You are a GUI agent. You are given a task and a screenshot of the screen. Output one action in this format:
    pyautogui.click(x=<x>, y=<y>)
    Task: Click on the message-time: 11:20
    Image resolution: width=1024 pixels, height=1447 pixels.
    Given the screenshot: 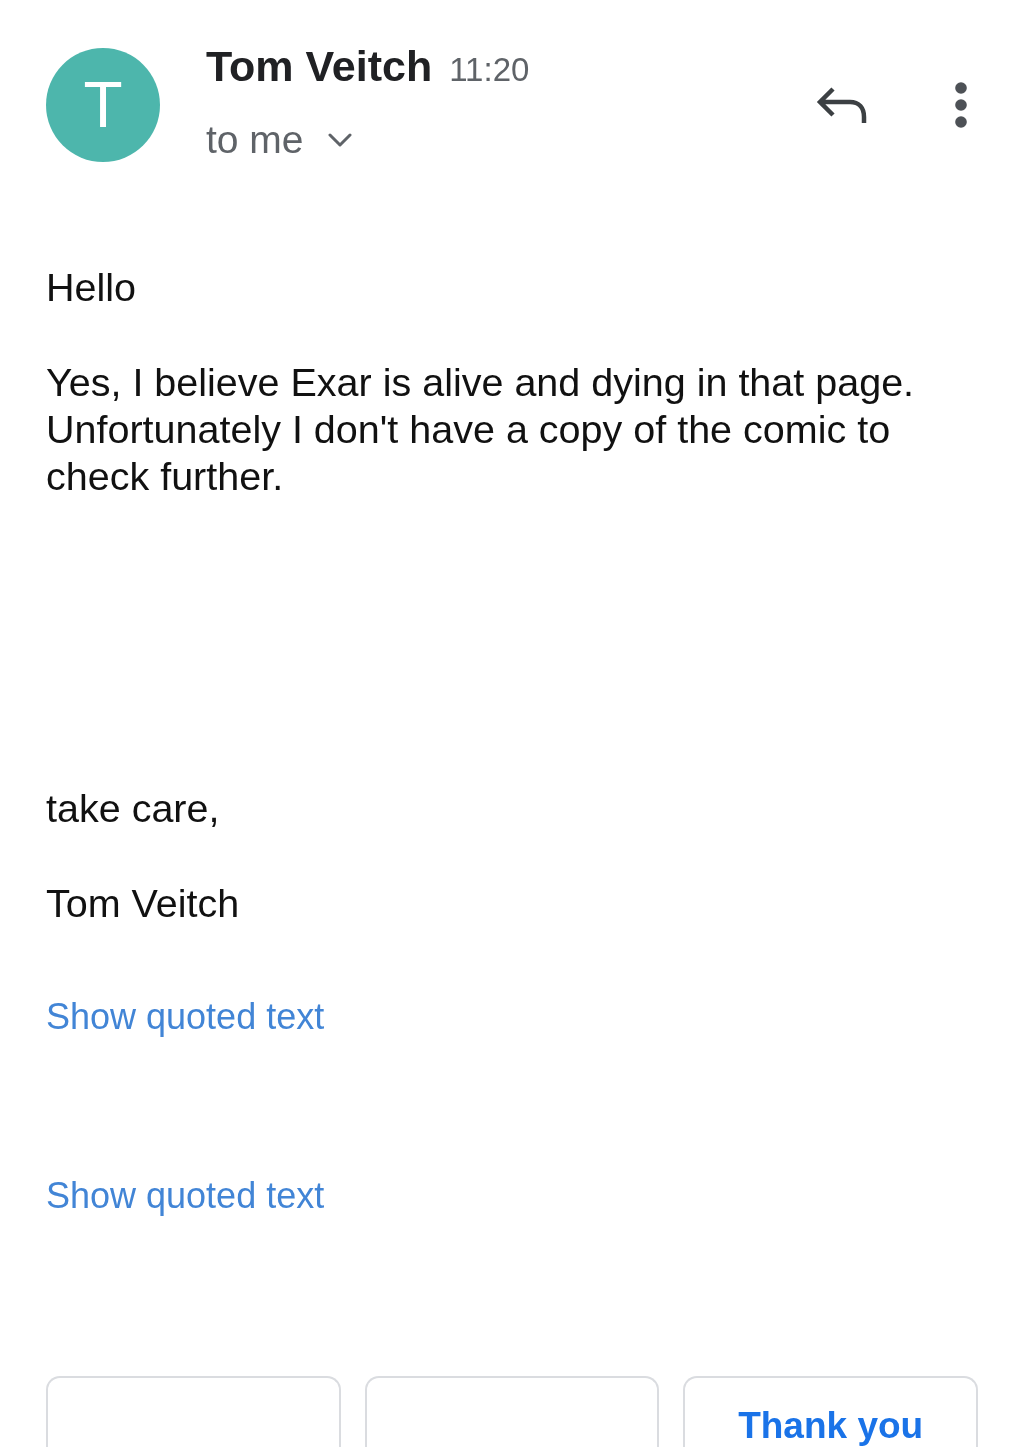 What is the action you would take?
    pyautogui.click(x=489, y=69)
    